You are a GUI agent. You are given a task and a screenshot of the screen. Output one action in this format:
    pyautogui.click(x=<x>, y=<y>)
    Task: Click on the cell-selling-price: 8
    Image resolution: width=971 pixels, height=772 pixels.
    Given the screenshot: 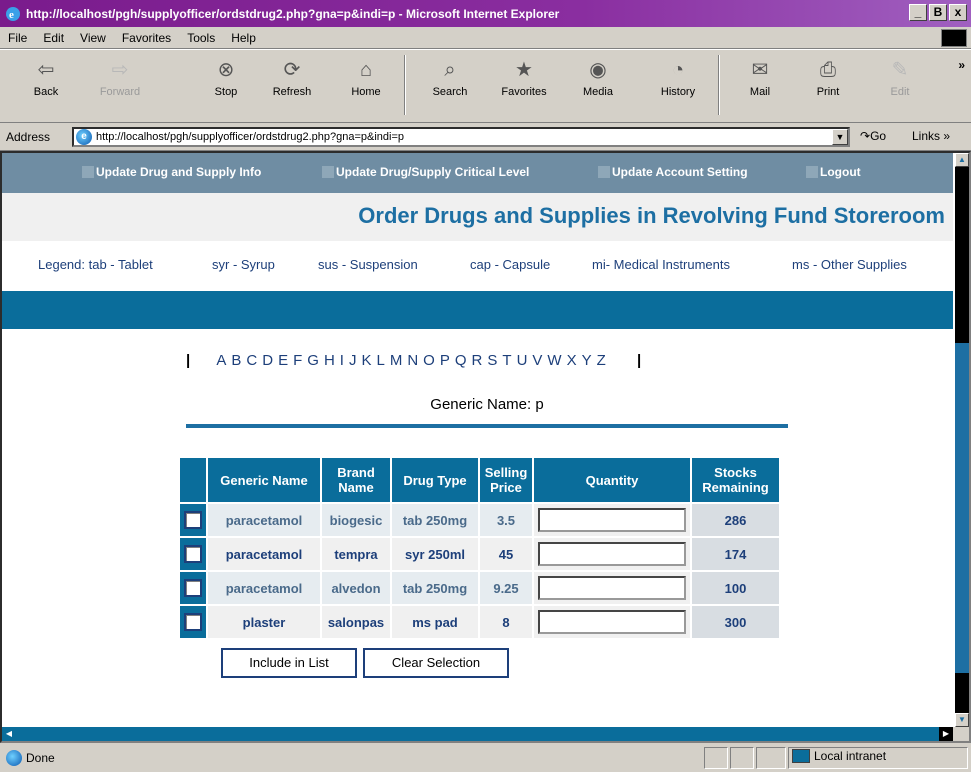 What is the action you would take?
    pyautogui.click(x=506, y=622)
    